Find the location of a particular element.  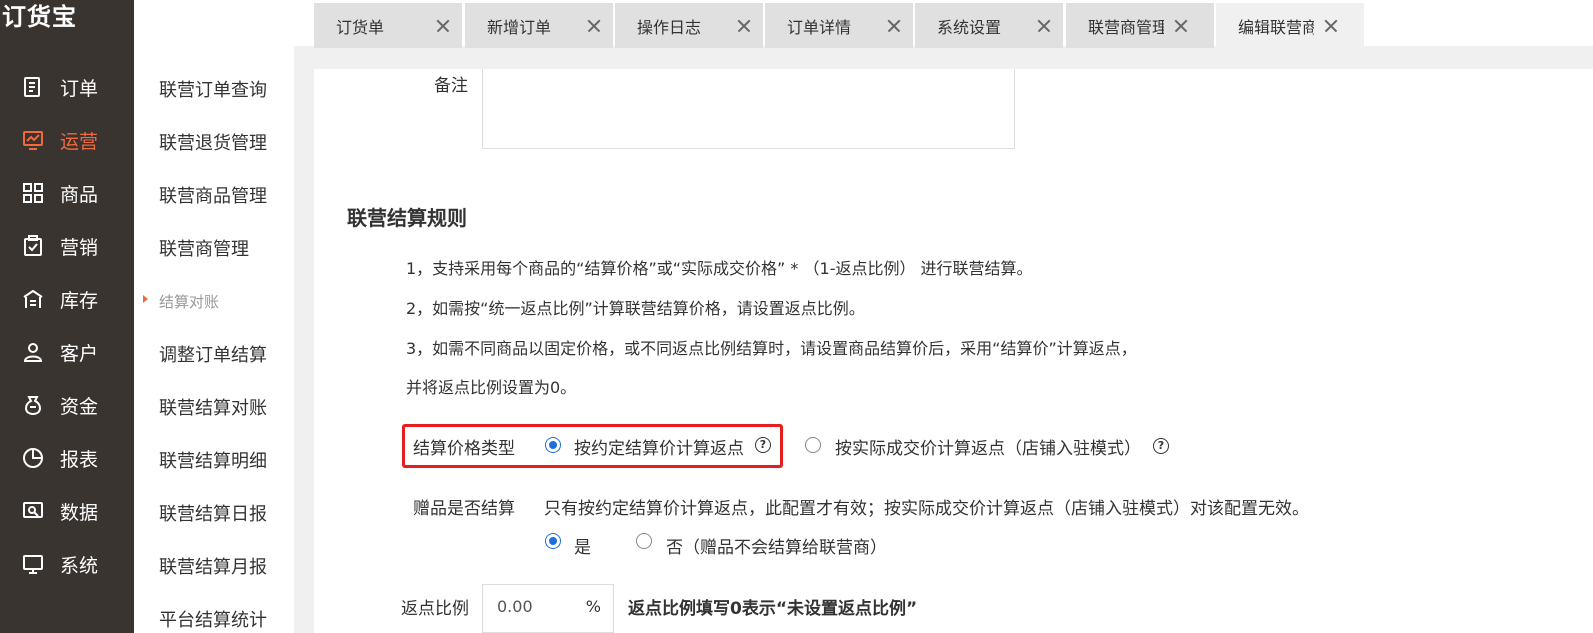

subnav-item: 调整订单结算 is located at coordinates (213, 354).